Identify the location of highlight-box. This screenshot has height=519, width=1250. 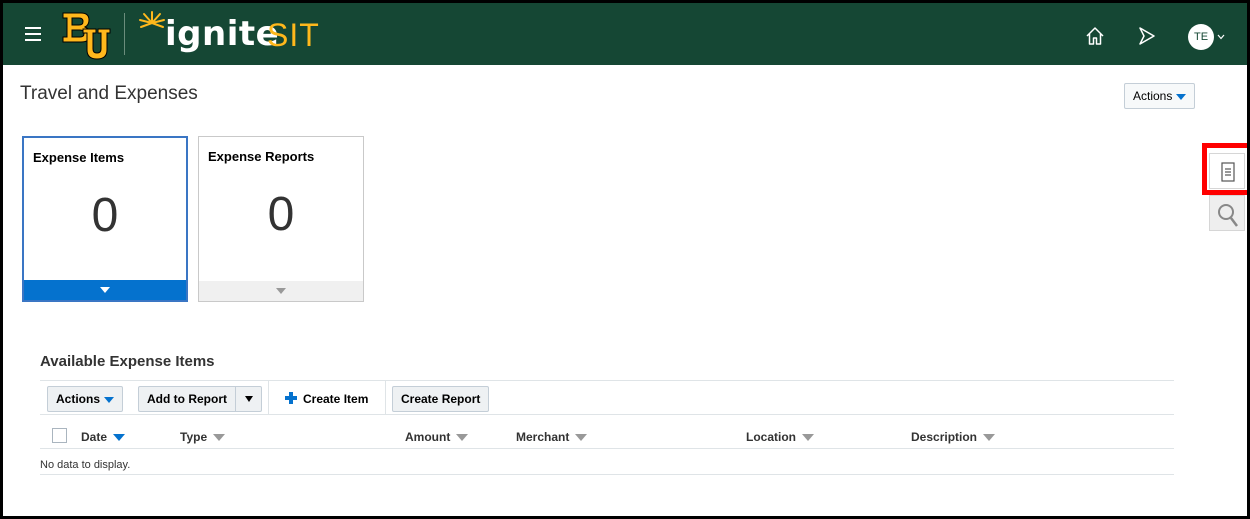
(1224, 169).